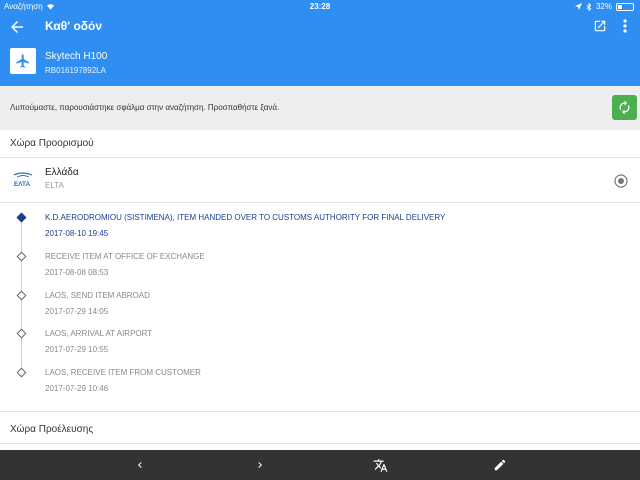 Image resolution: width=640 pixels, height=480 pixels. I want to click on back-button, so click(17, 27).